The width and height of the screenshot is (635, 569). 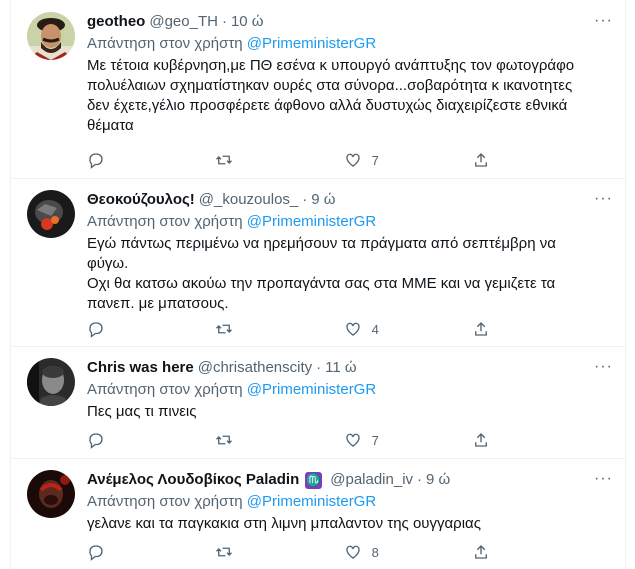 I want to click on display-name: Ανέμελος Λουδοβίκος Paladin, so click(x=193, y=480).